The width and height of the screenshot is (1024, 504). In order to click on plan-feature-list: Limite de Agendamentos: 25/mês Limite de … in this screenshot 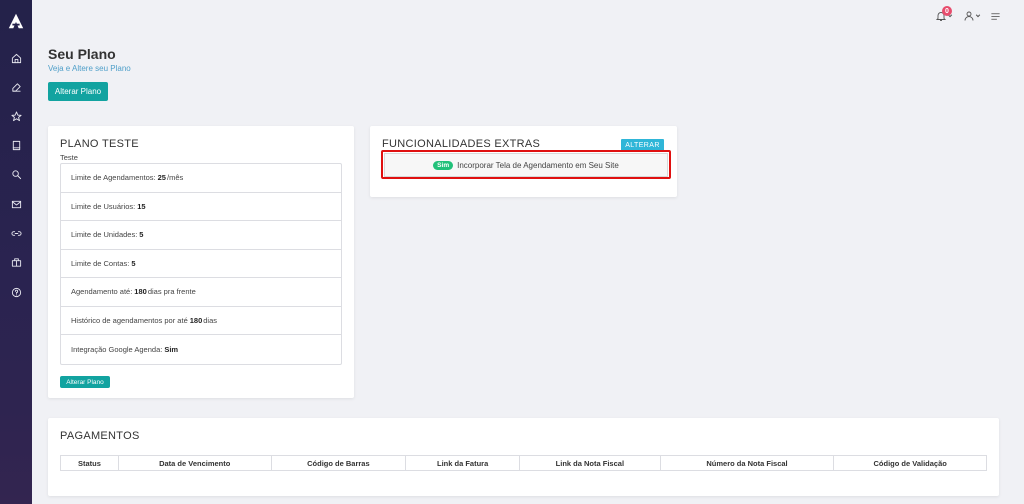, I will do `click(201, 264)`.